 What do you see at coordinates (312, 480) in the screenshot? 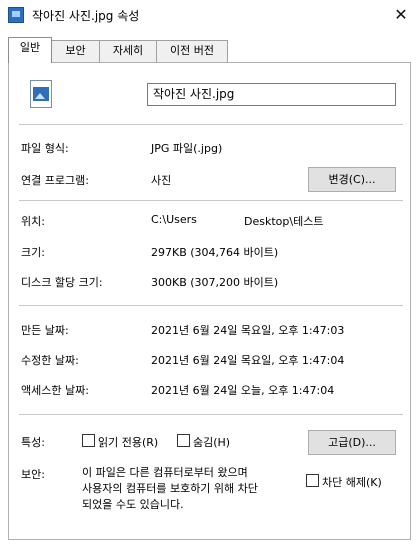
I see `unblock-checkbox` at bounding box center [312, 480].